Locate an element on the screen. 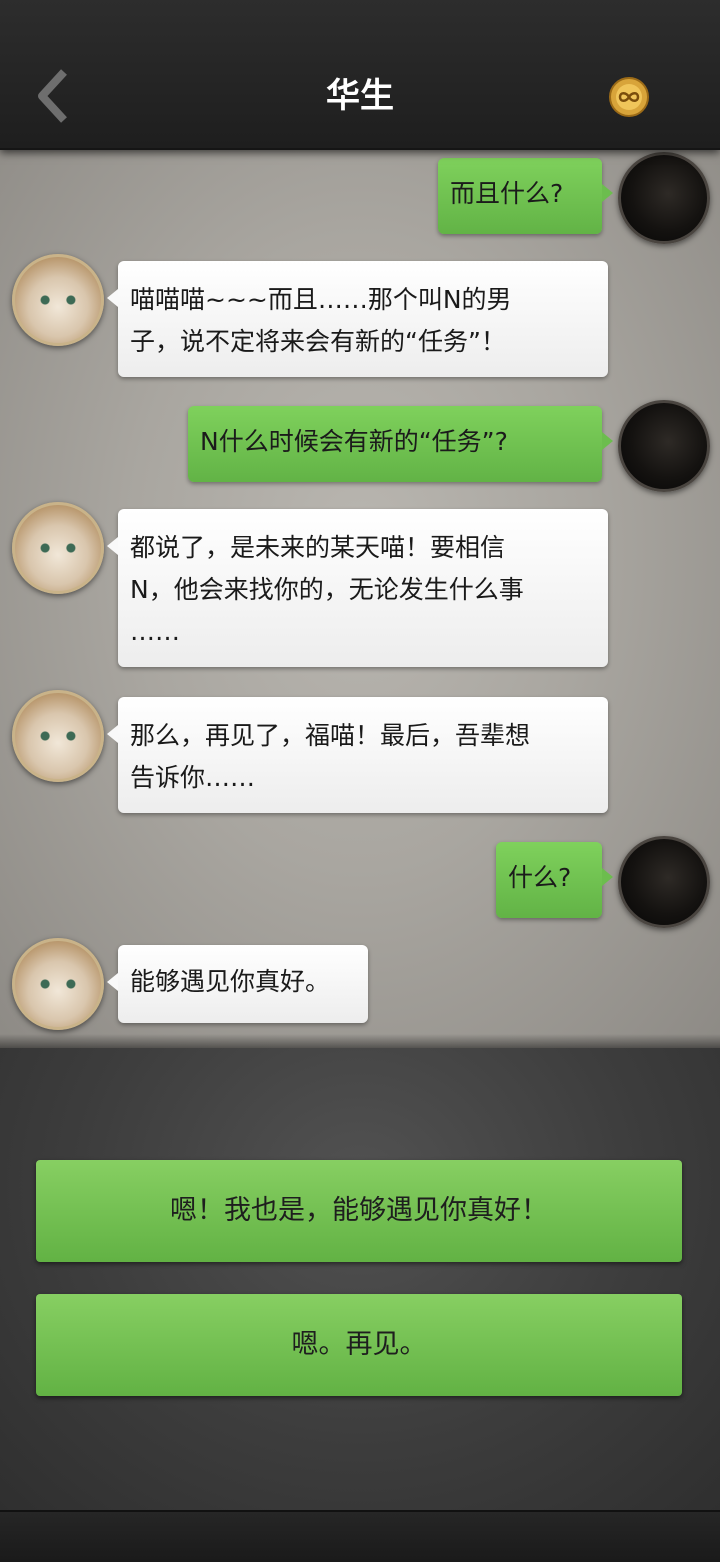 This screenshot has width=720, height=1562. message-bubble-outgoing: N什么时候会有新的“任务”? is located at coordinates (400, 444).